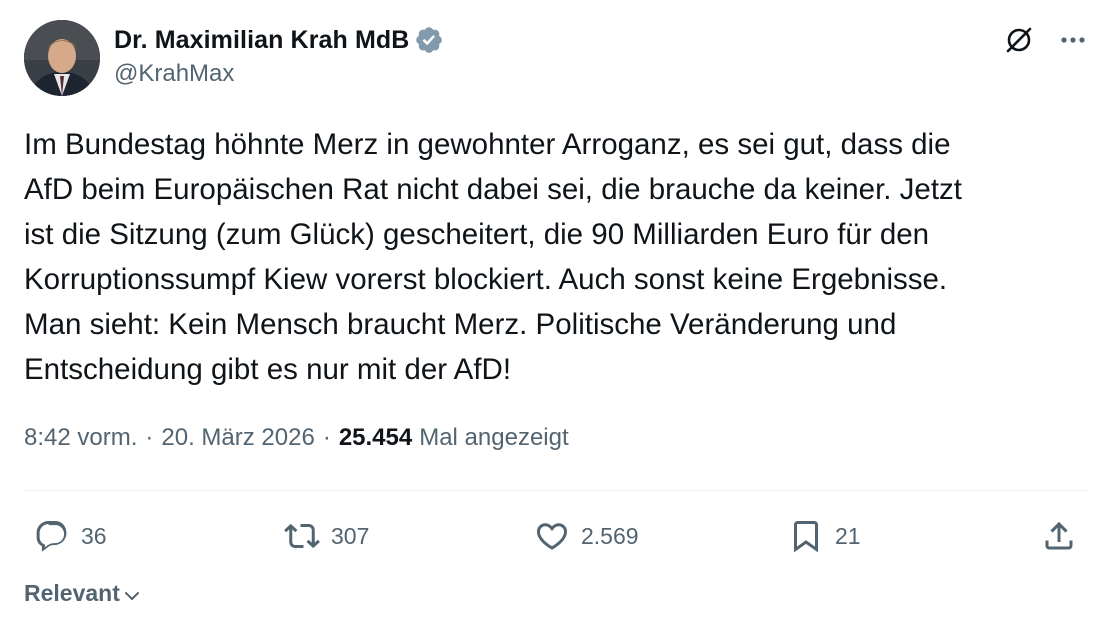 This screenshot has width=1113, height=626. Describe the element at coordinates (70, 536) in the screenshot. I see `reply-button: 36` at that location.